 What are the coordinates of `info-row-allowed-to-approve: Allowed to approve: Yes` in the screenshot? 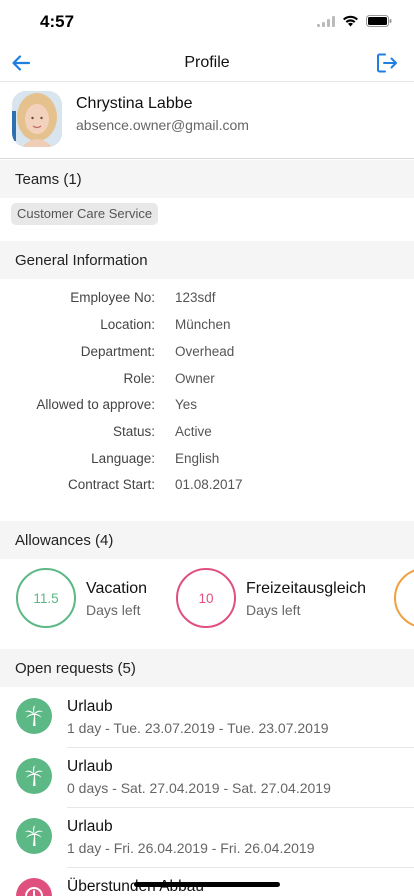 It's located at (207, 408).